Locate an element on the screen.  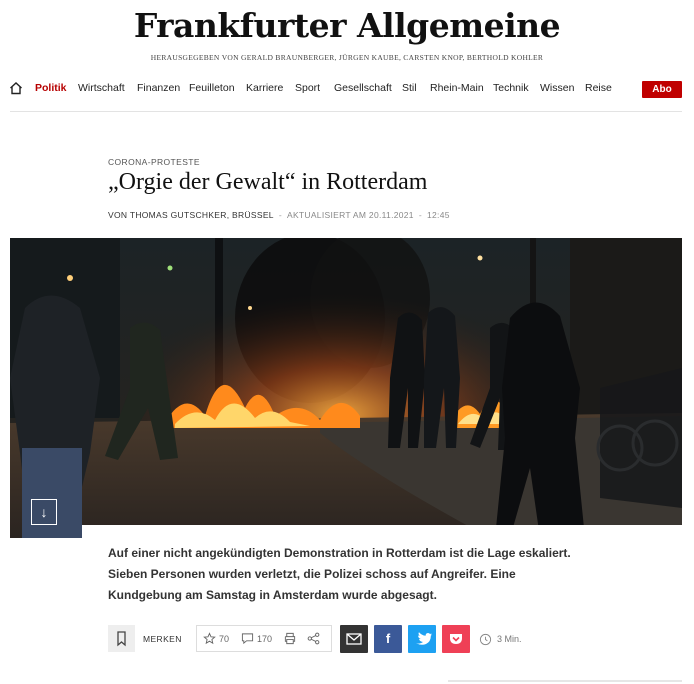
engagement-bar: 70 170 is located at coordinates (264, 638).